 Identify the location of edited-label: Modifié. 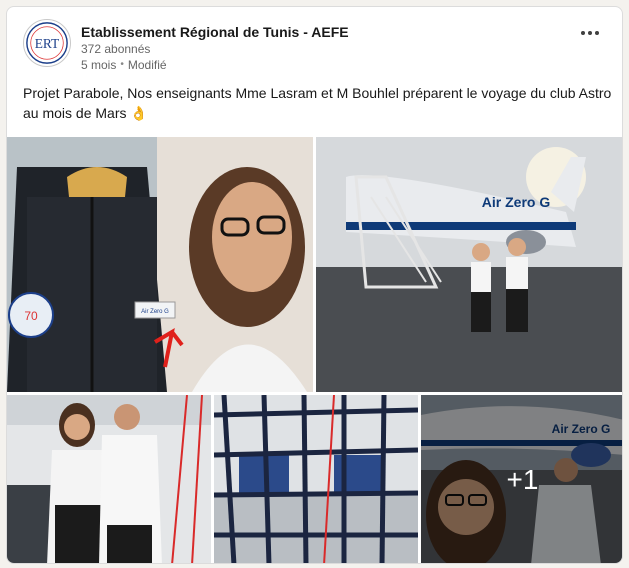
(147, 65).